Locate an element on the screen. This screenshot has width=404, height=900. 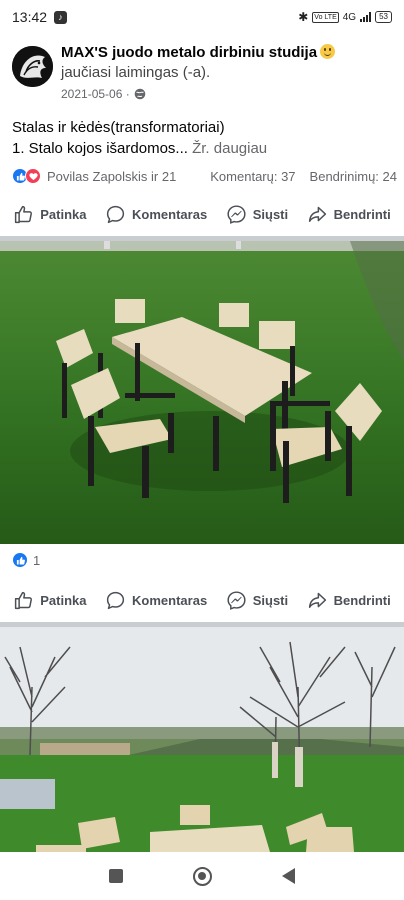
share-button: Bendrinti is located at coordinates (349, 214).